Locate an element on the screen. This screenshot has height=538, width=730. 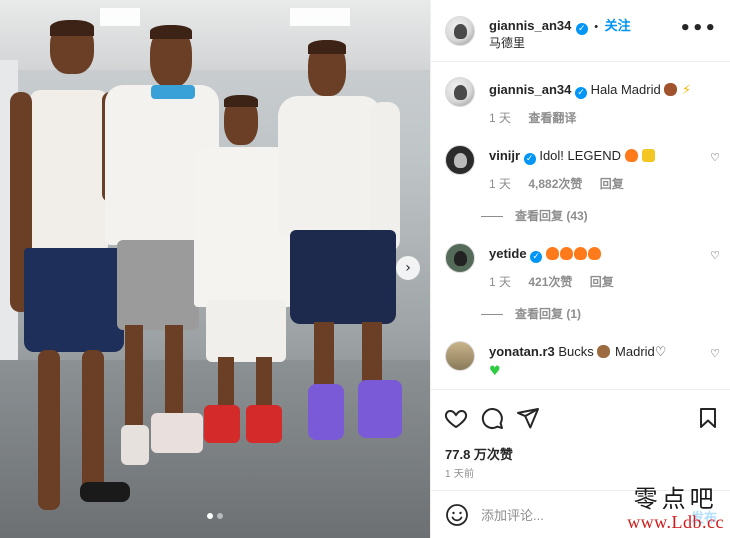
caption-text: Hala Madrid is located at coordinates (625, 89).